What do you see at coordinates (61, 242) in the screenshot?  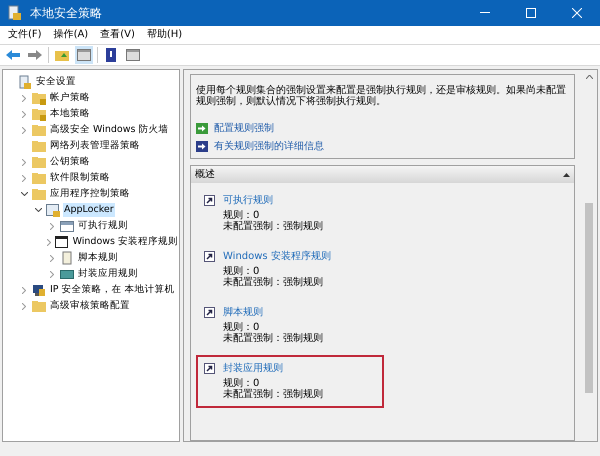 I see `window-icon` at bounding box center [61, 242].